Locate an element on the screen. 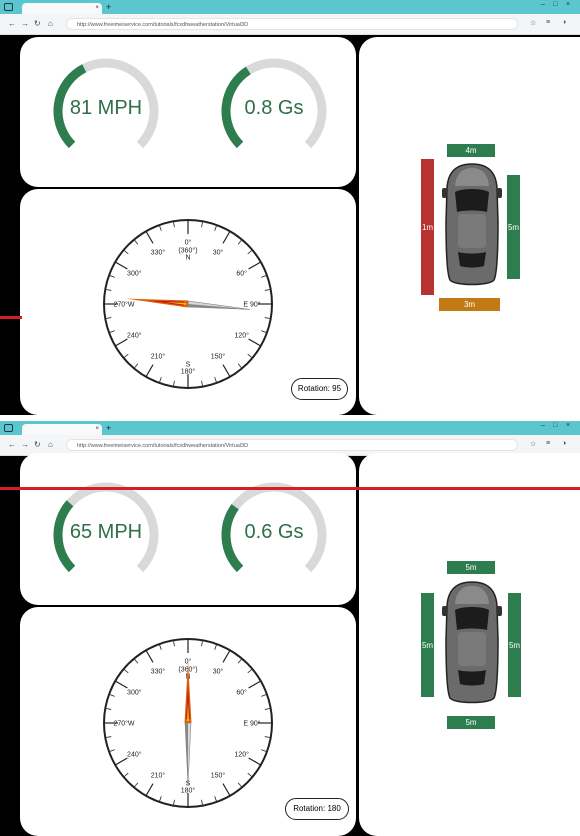 The width and height of the screenshot is (580, 836). gforce-value: 0.6 Gs is located at coordinates (274, 532).